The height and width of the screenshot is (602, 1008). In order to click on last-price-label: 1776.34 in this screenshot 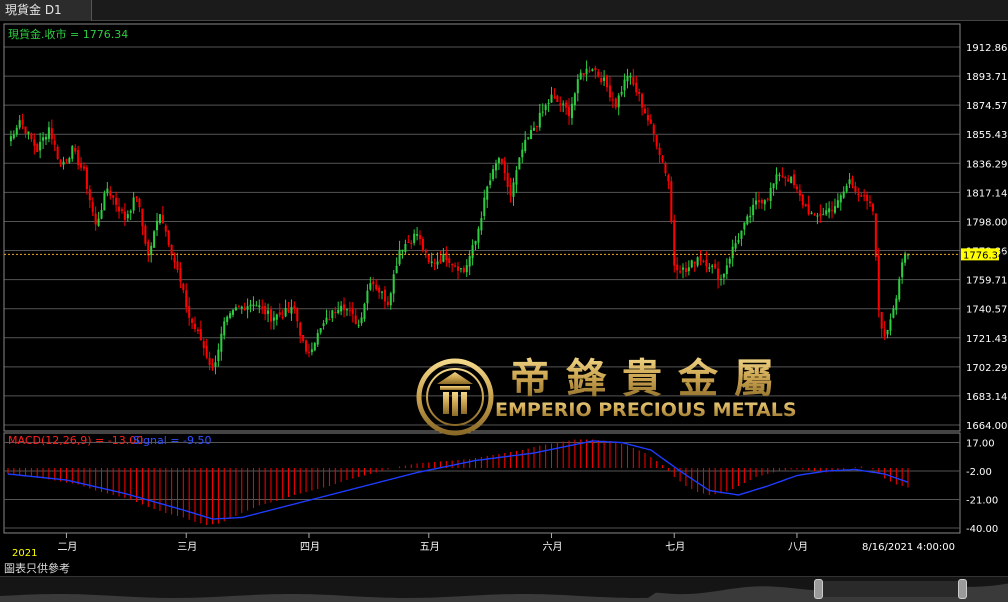, I will do `click(983, 255)`.